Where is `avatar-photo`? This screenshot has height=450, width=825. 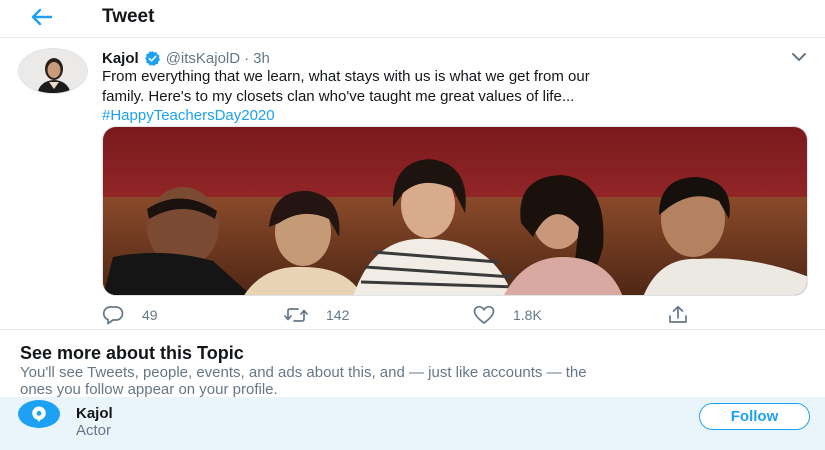
avatar-photo is located at coordinates (53, 71).